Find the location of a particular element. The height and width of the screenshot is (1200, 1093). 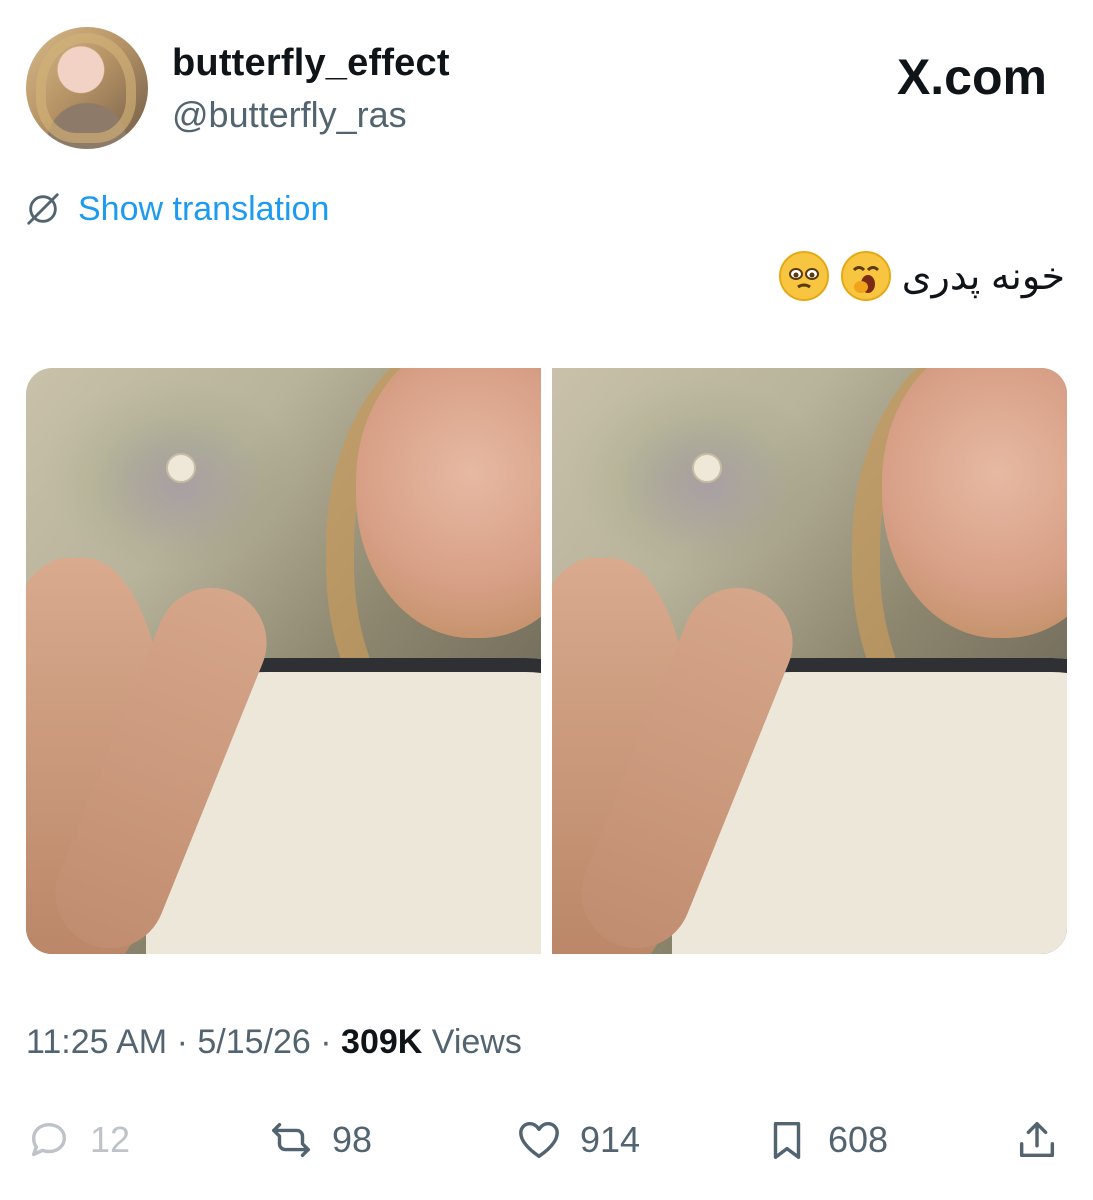

author-display-name: butterfly_effect is located at coordinates (311, 63).